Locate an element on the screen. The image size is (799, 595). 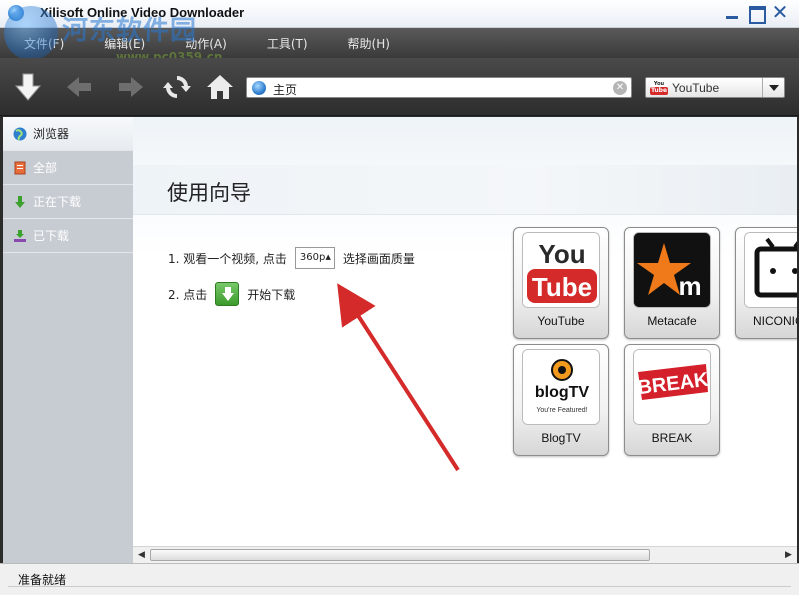
sidebar-item-browser: 浏览器 is located at coordinates (68, 134).